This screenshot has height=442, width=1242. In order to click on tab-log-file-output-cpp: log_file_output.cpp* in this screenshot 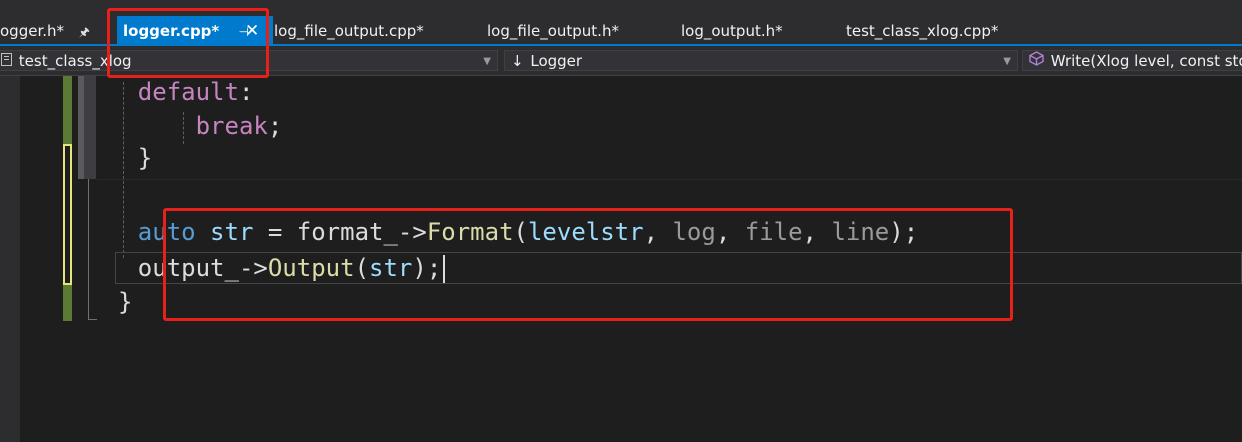, I will do `click(349, 31)`.